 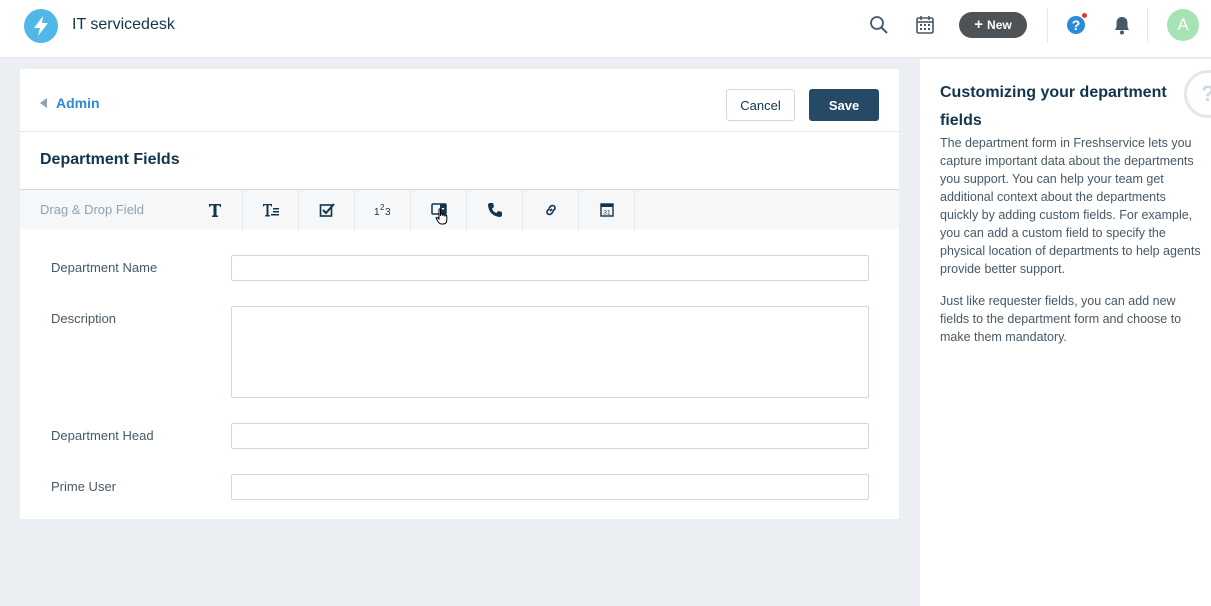 I want to click on breadcrumb-label: Admin, so click(x=78, y=103).